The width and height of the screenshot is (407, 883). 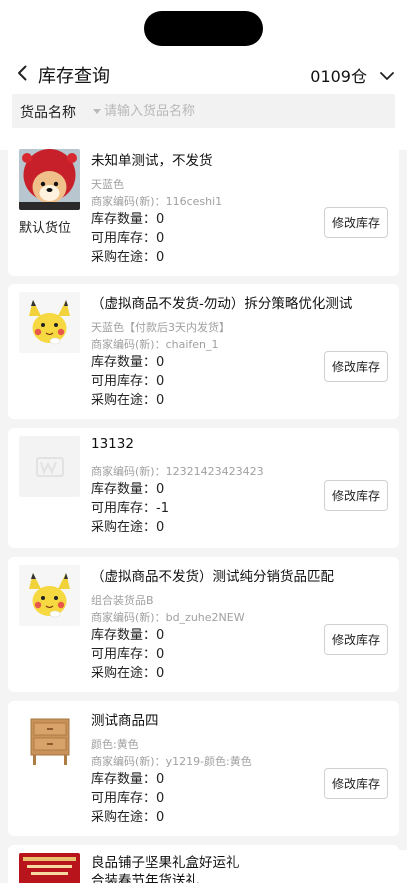 What do you see at coordinates (74, 76) in the screenshot?
I see `page-title: 库存查询` at bounding box center [74, 76].